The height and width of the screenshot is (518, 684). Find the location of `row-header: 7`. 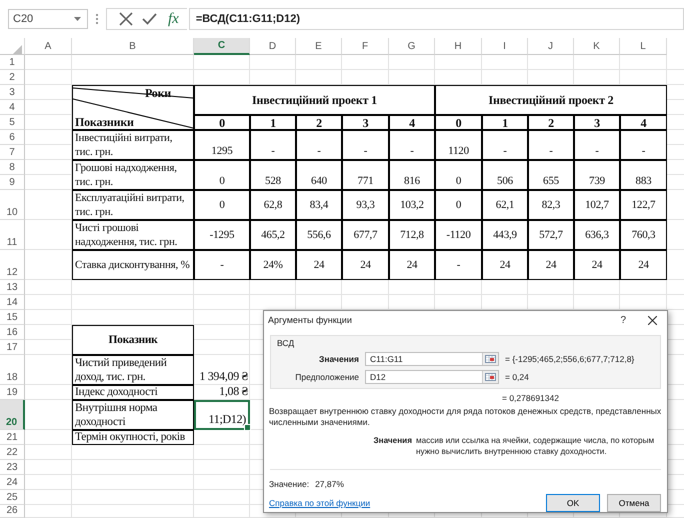

row-header: 7 is located at coordinates (12, 152).